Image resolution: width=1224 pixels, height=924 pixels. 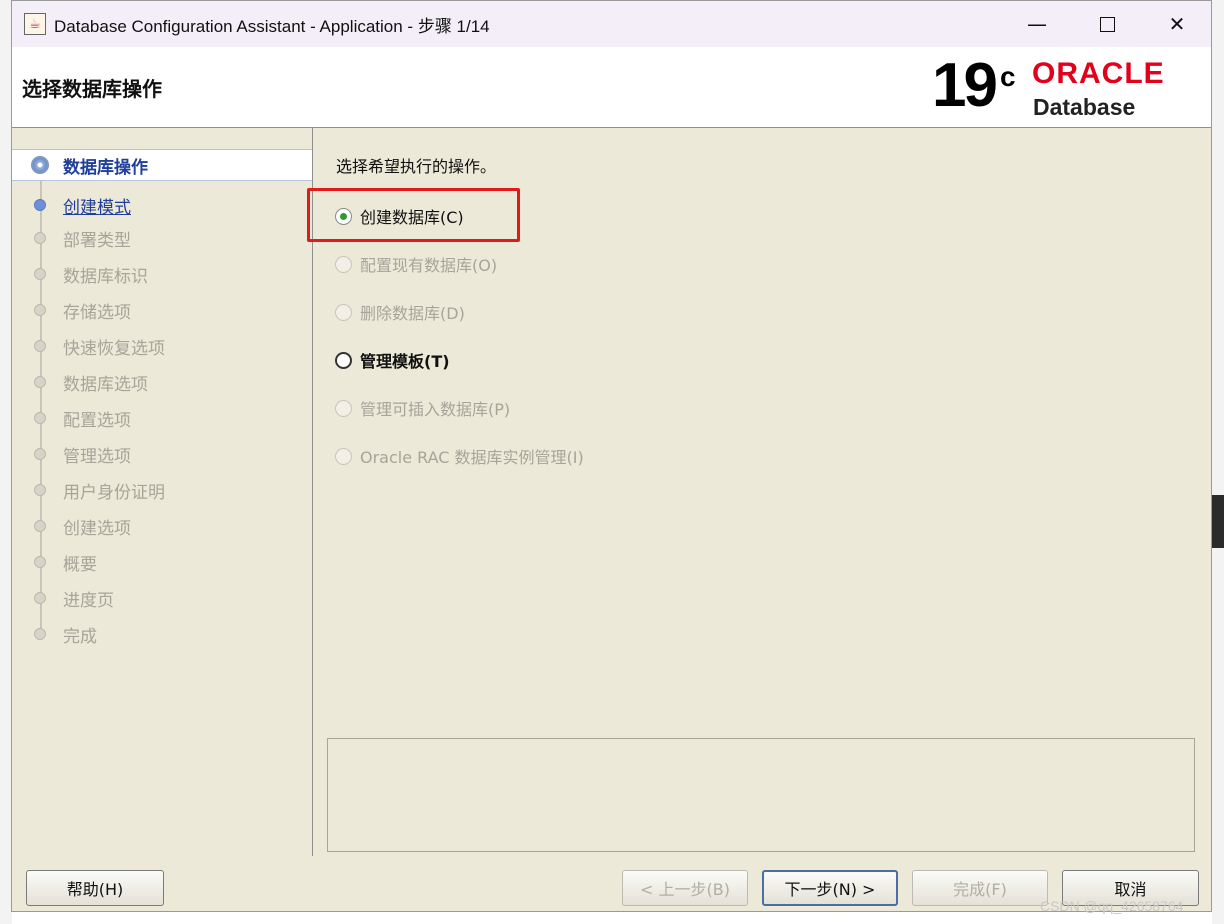 I want to click on logo-product: Database, so click(x=1084, y=107).